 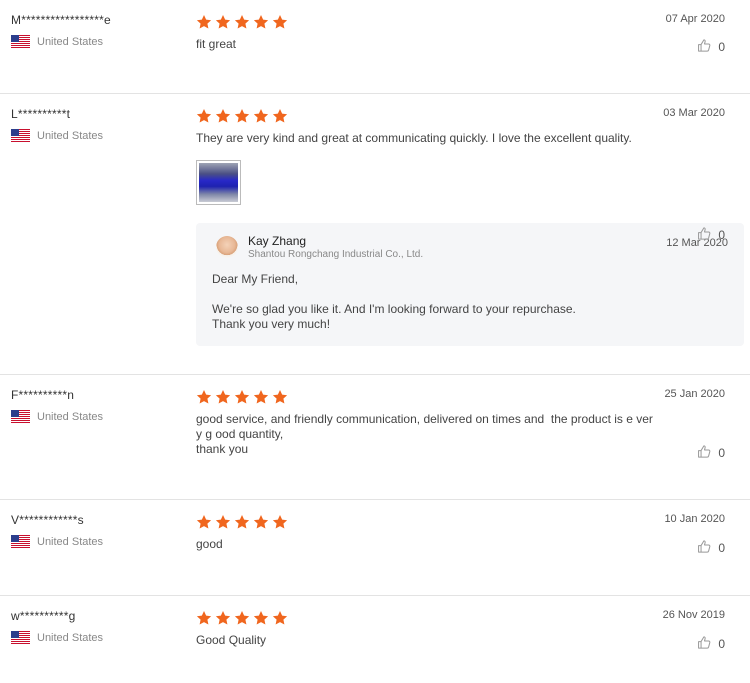 I want to click on review-comment: Good Quality, so click(x=231, y=640).